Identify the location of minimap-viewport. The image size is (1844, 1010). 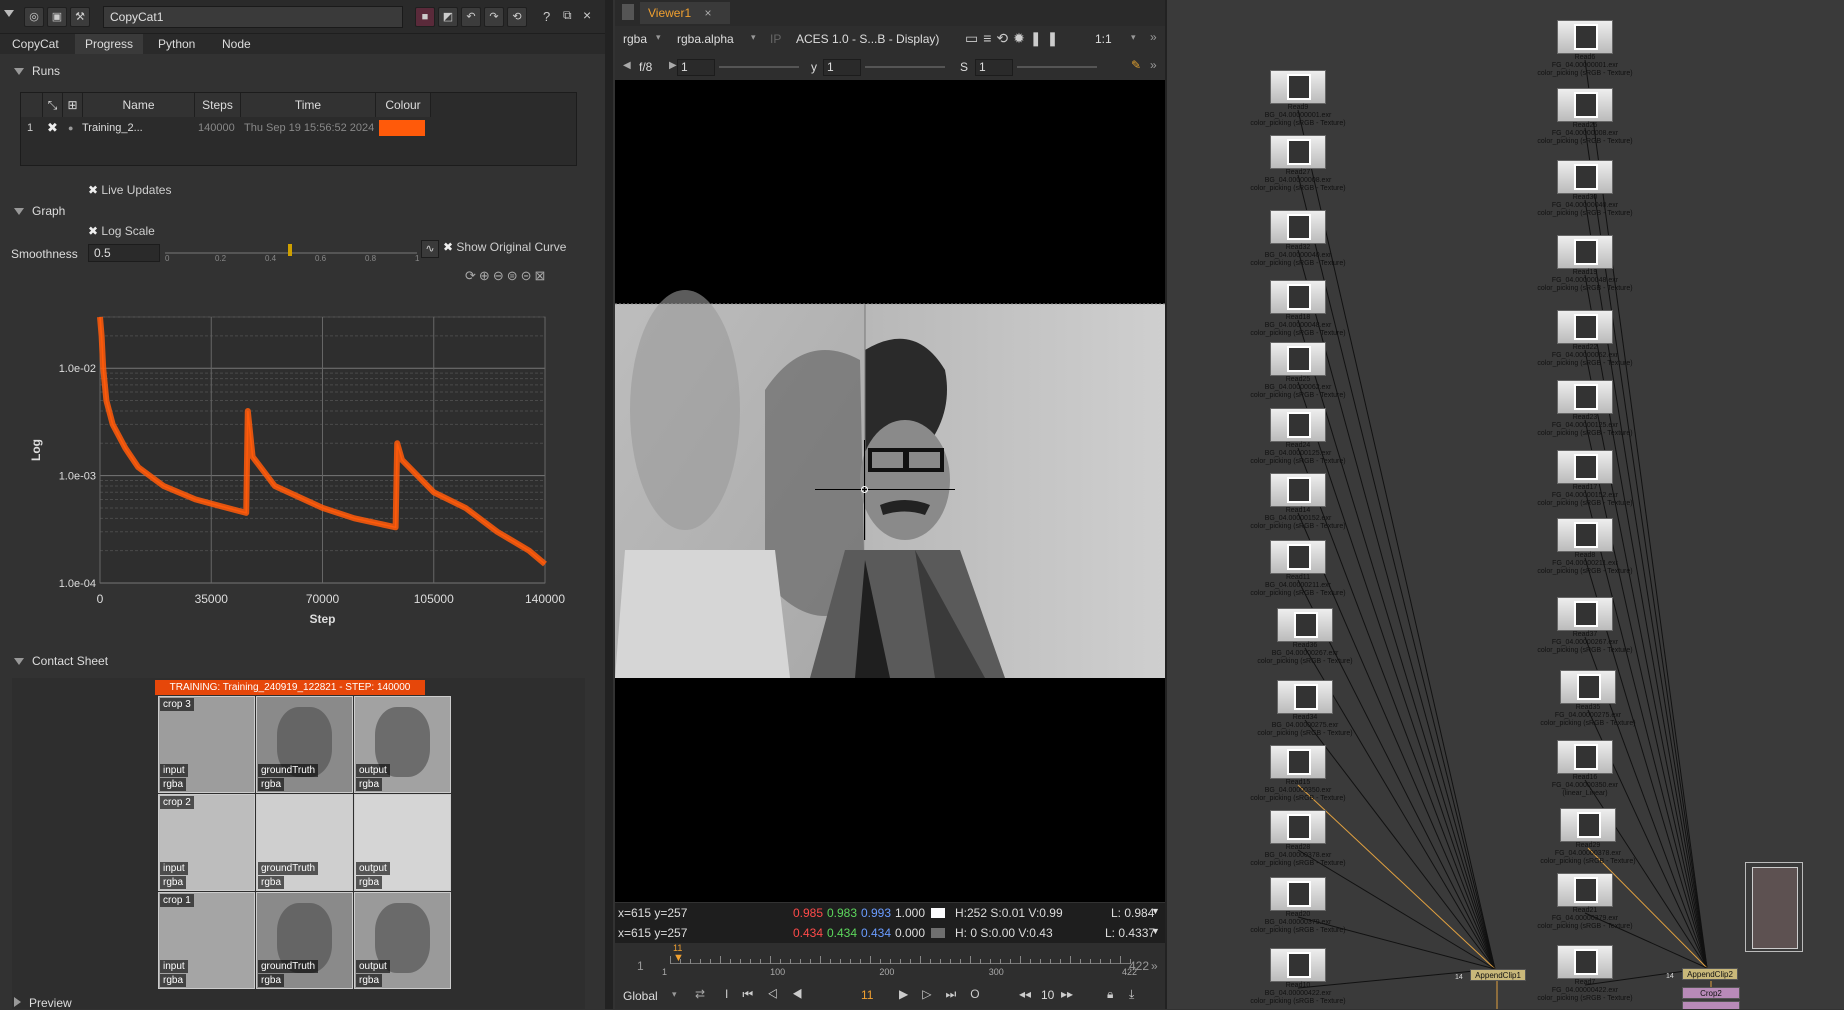
(1775, 908).